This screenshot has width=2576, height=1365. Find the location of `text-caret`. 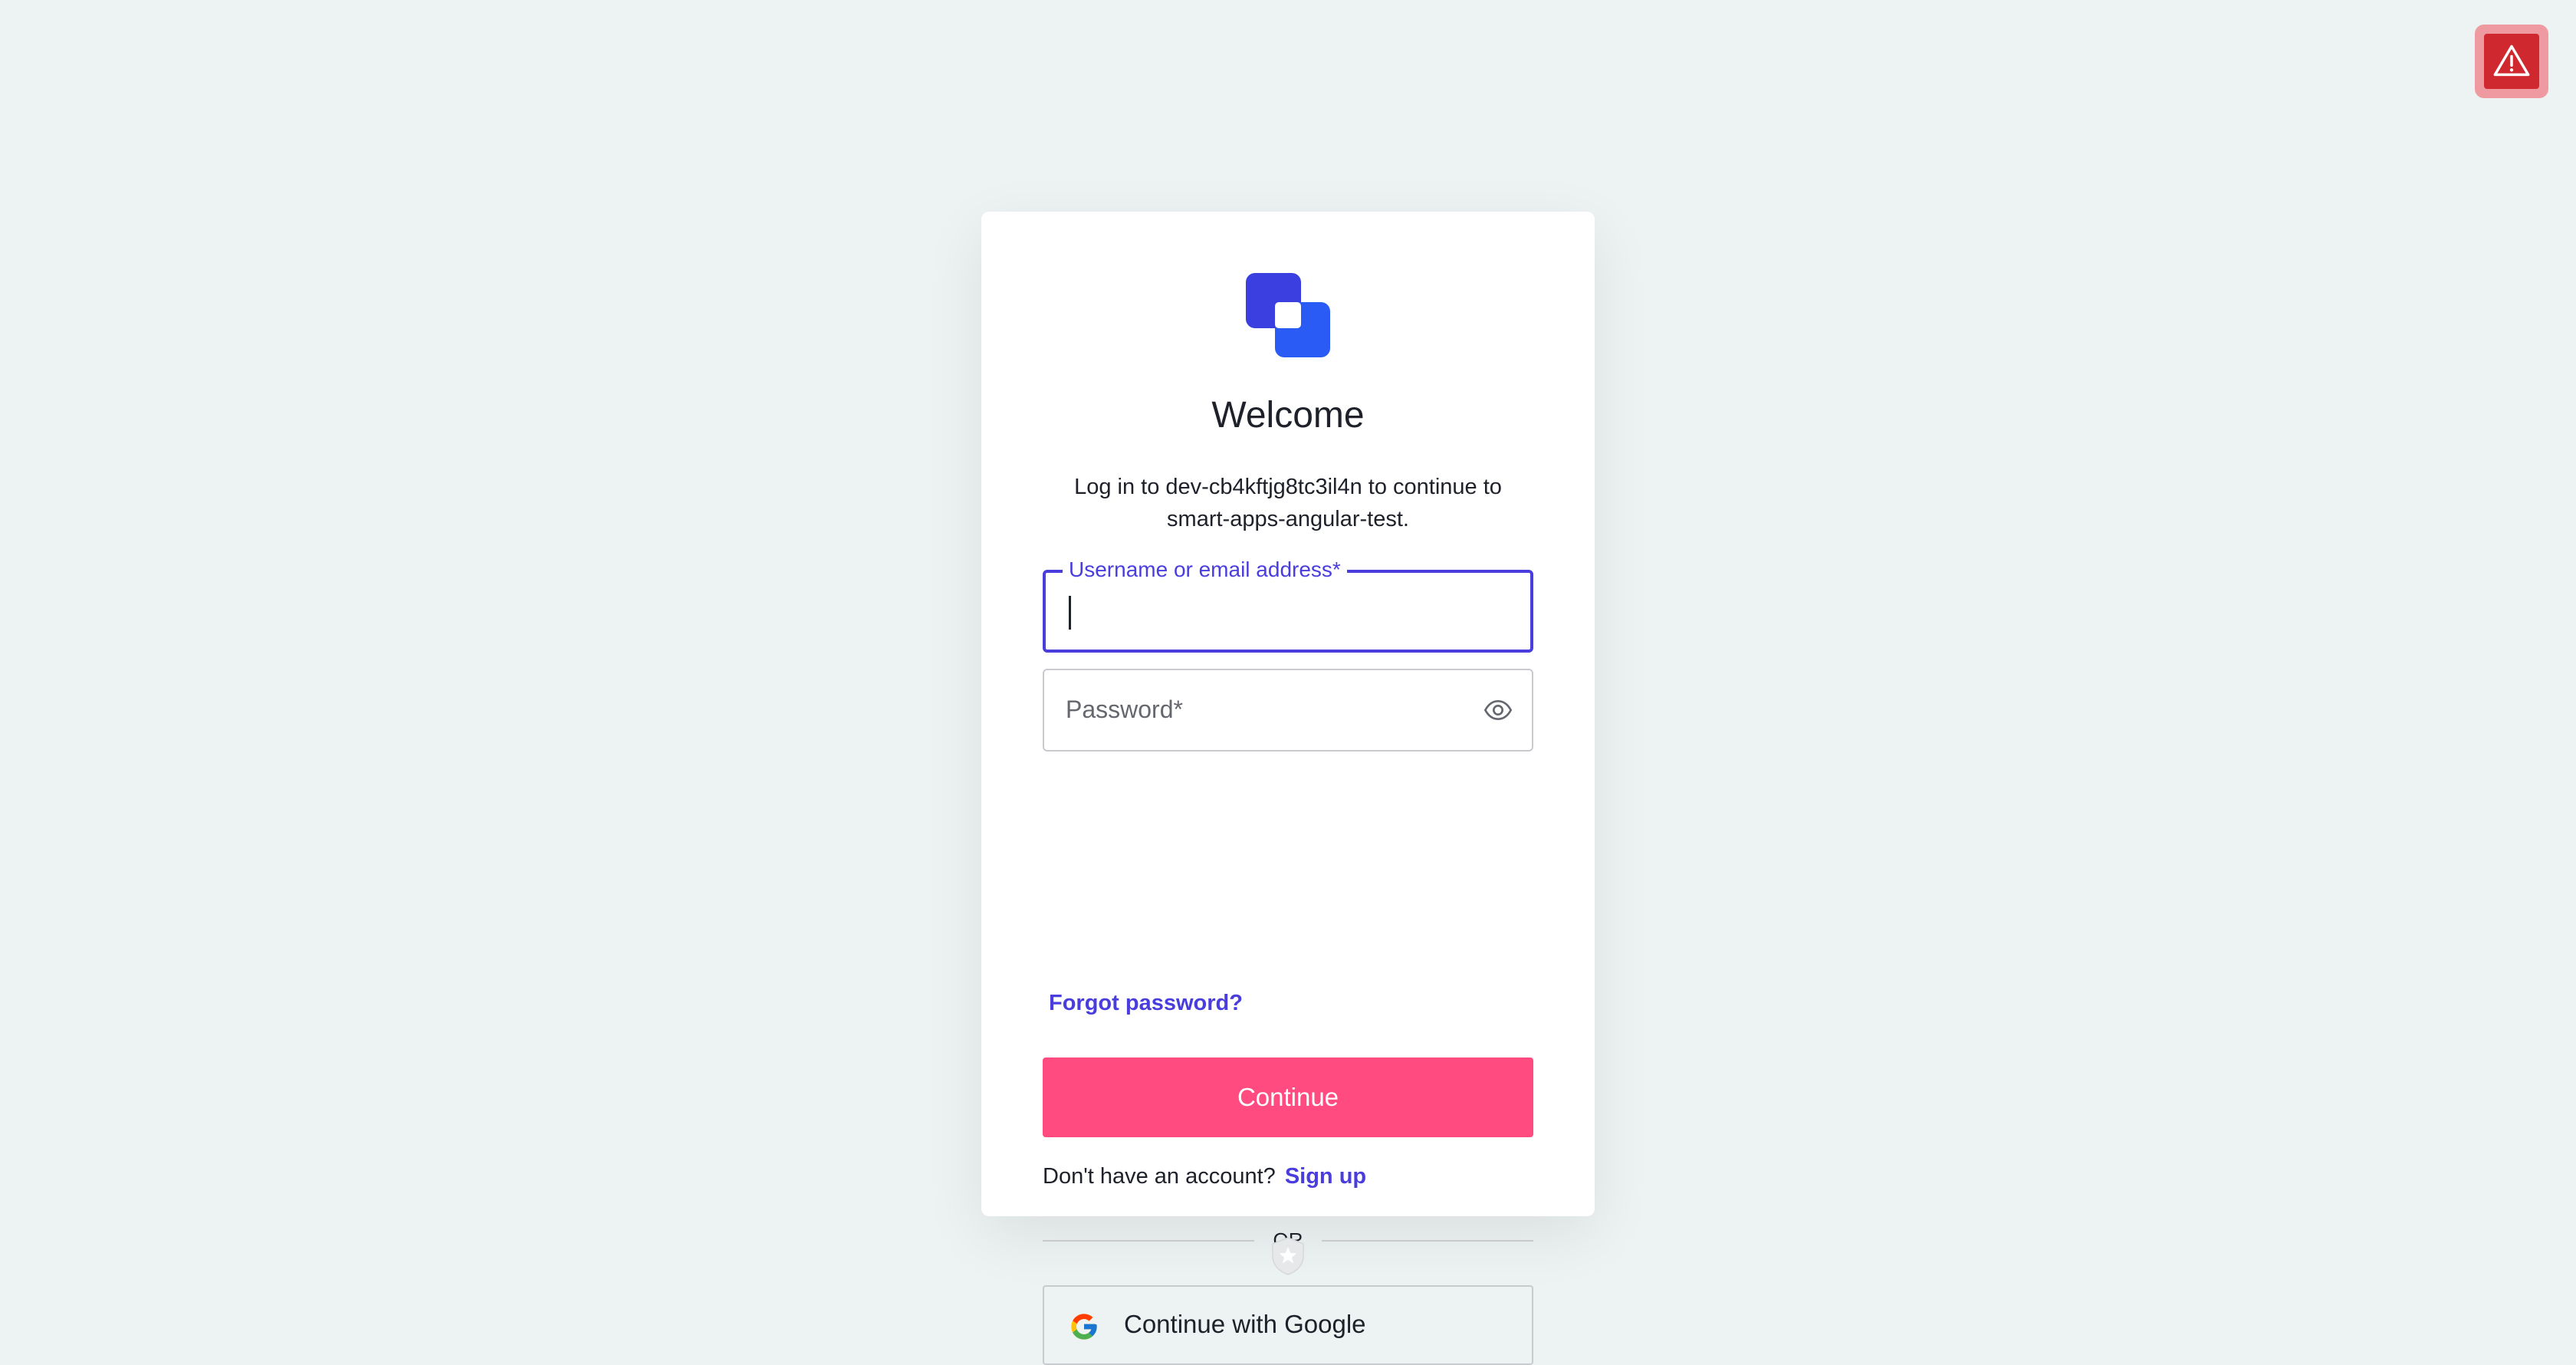

text-caret is located at coordinates (1070, 613).